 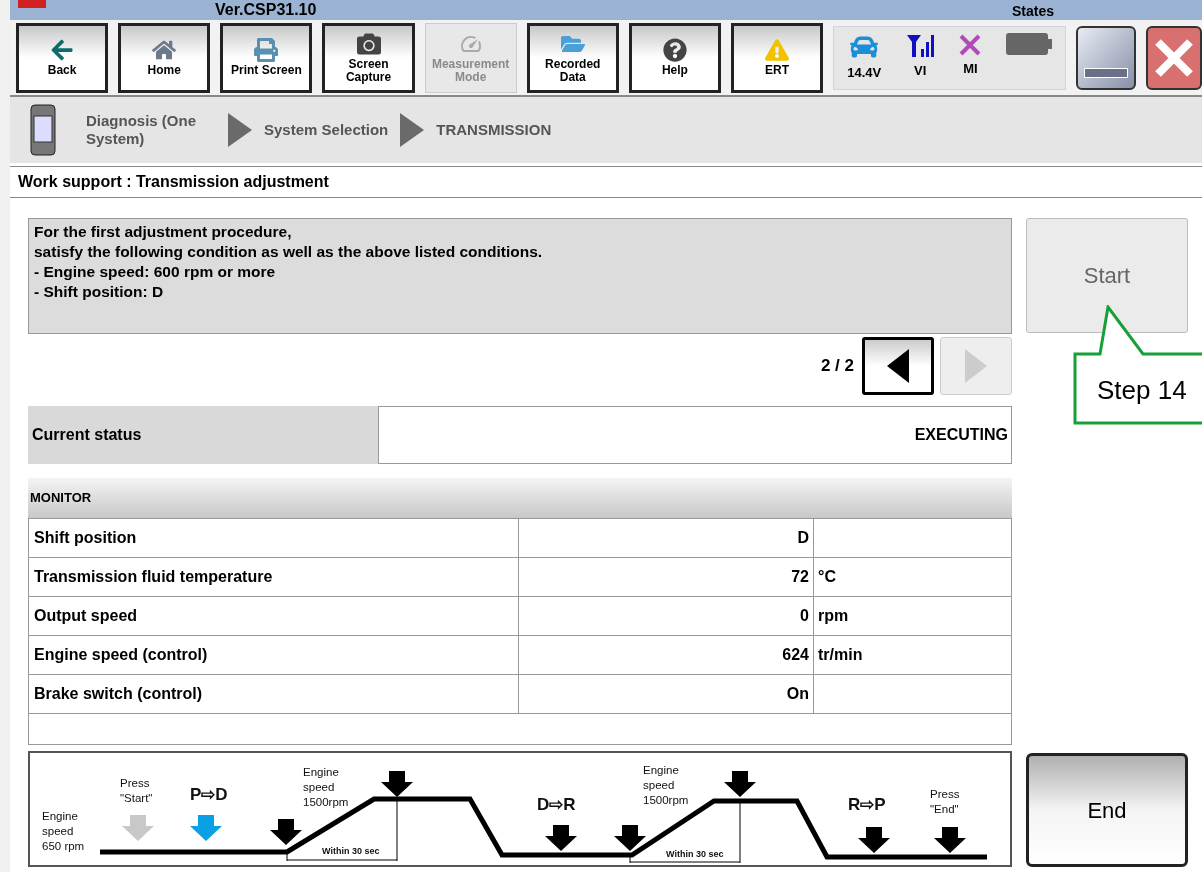 I want to click on monitor-header: MONITOR, so click(x=520, y=498).